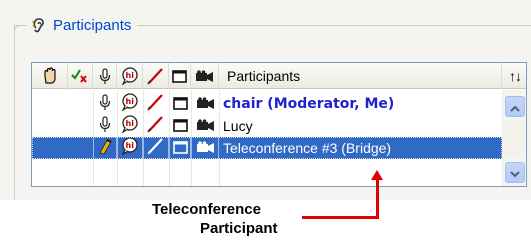  What do you see at coordinates (340, 217) in the screenshot?
I see `callout-connector-horizontal` at bounding box center [340, 217].